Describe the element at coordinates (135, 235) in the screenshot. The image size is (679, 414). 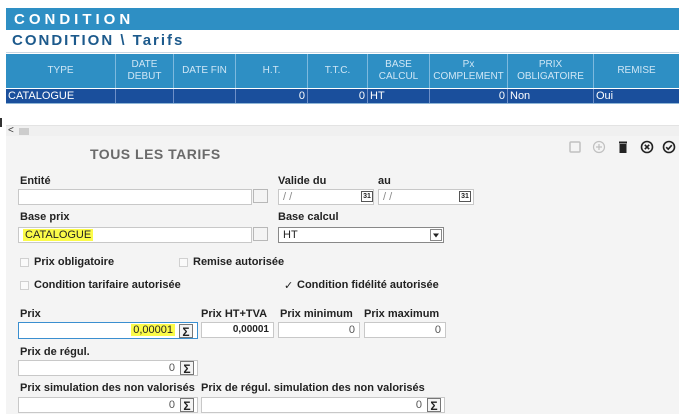
I see `base-prix-field: CATALOGUE` at that location.